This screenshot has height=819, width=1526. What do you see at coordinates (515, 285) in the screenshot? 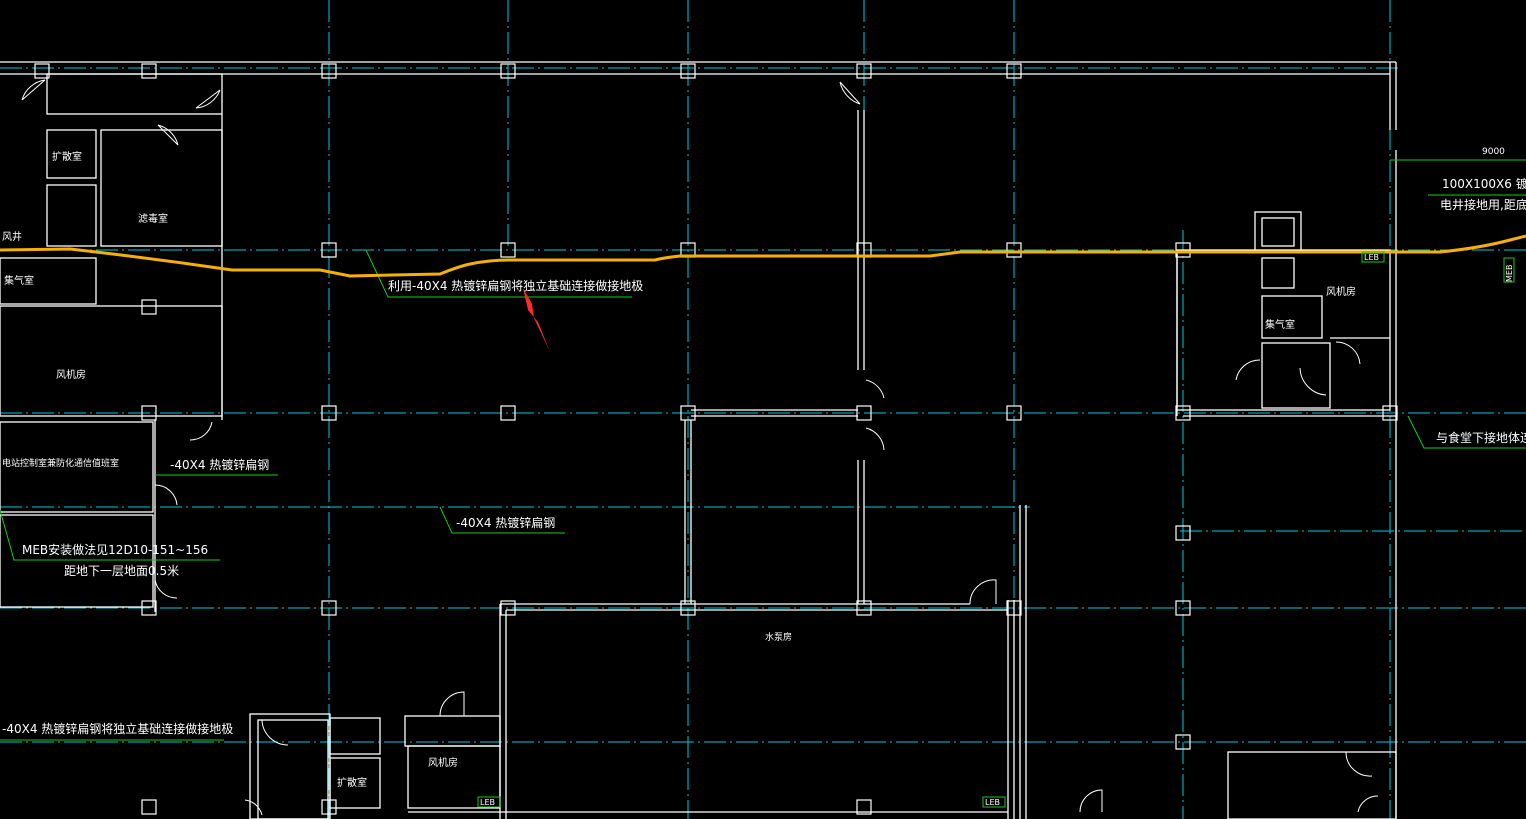
I see `note-main: 利用-40X4 热镀锌扁钢将独立基础连接做接地极` at bounding box center [515, 285].